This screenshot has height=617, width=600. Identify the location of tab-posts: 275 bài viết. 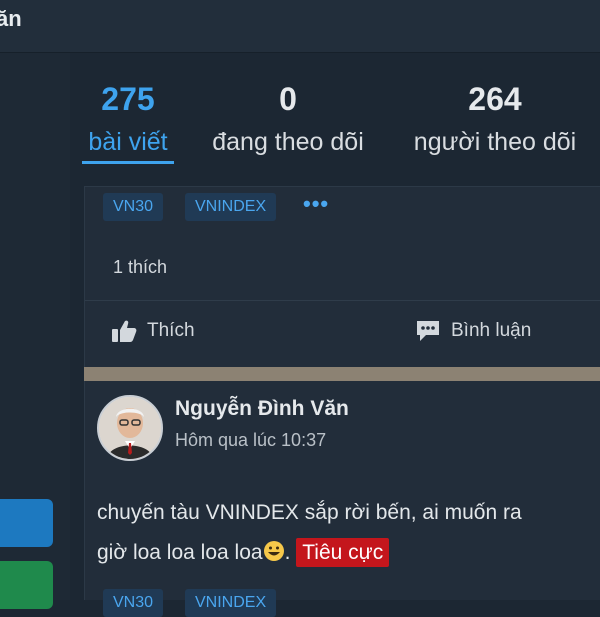
(128, 108).